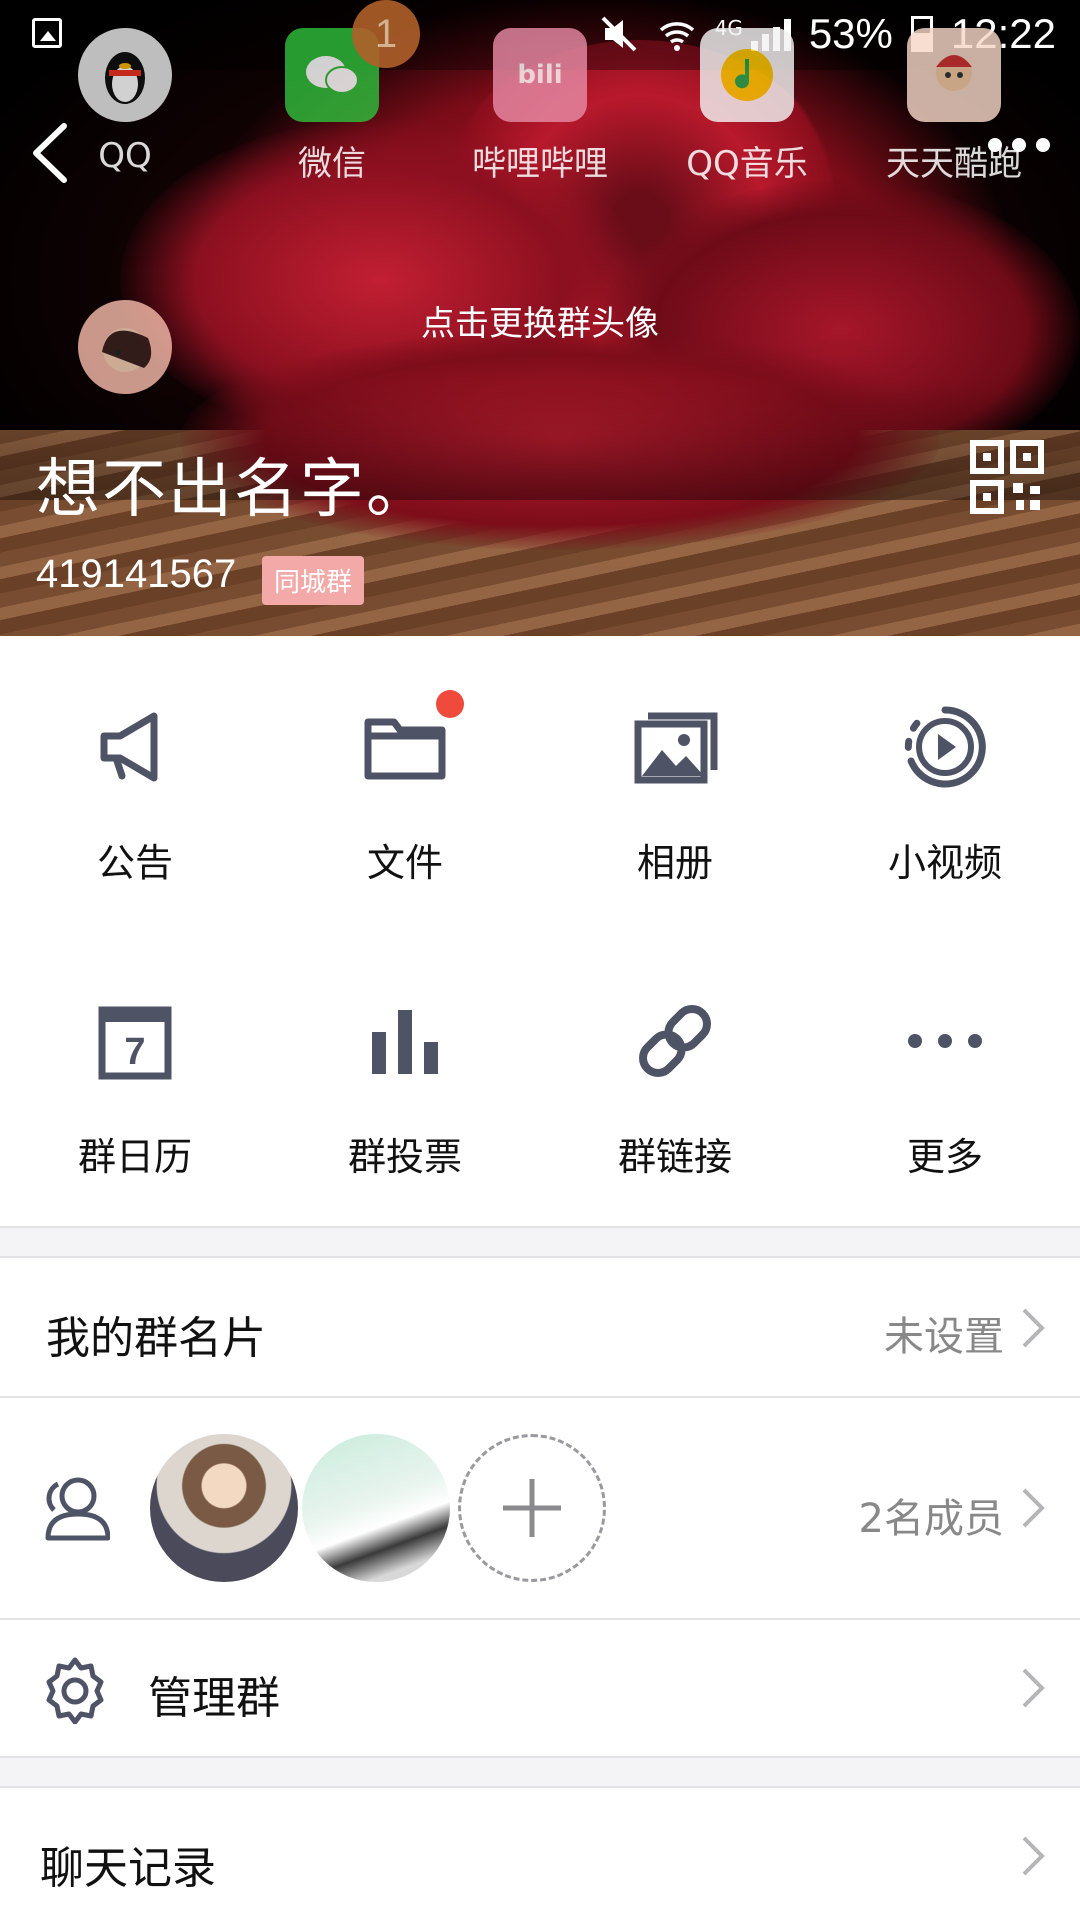 The height and width of the screenshot is (1920, 1080). What do you see at coordinates (747, 75) in the screenshot?
I see `qq-music-icon` at bounding box center [747, 75].